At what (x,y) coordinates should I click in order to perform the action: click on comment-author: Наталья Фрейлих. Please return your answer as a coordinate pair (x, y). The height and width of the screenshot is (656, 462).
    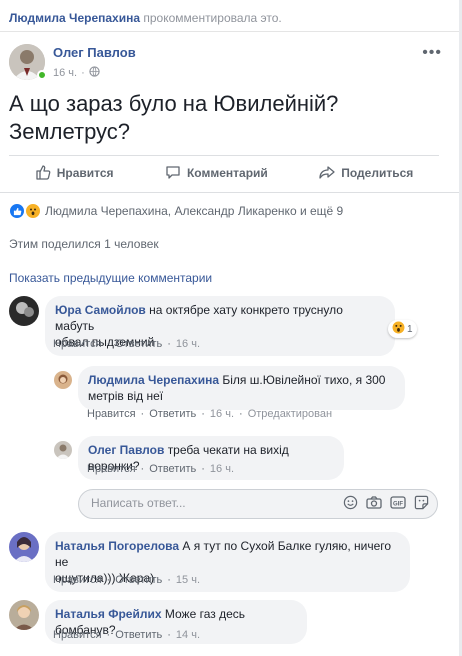
    Looking at the image, I should click on (108, 614).